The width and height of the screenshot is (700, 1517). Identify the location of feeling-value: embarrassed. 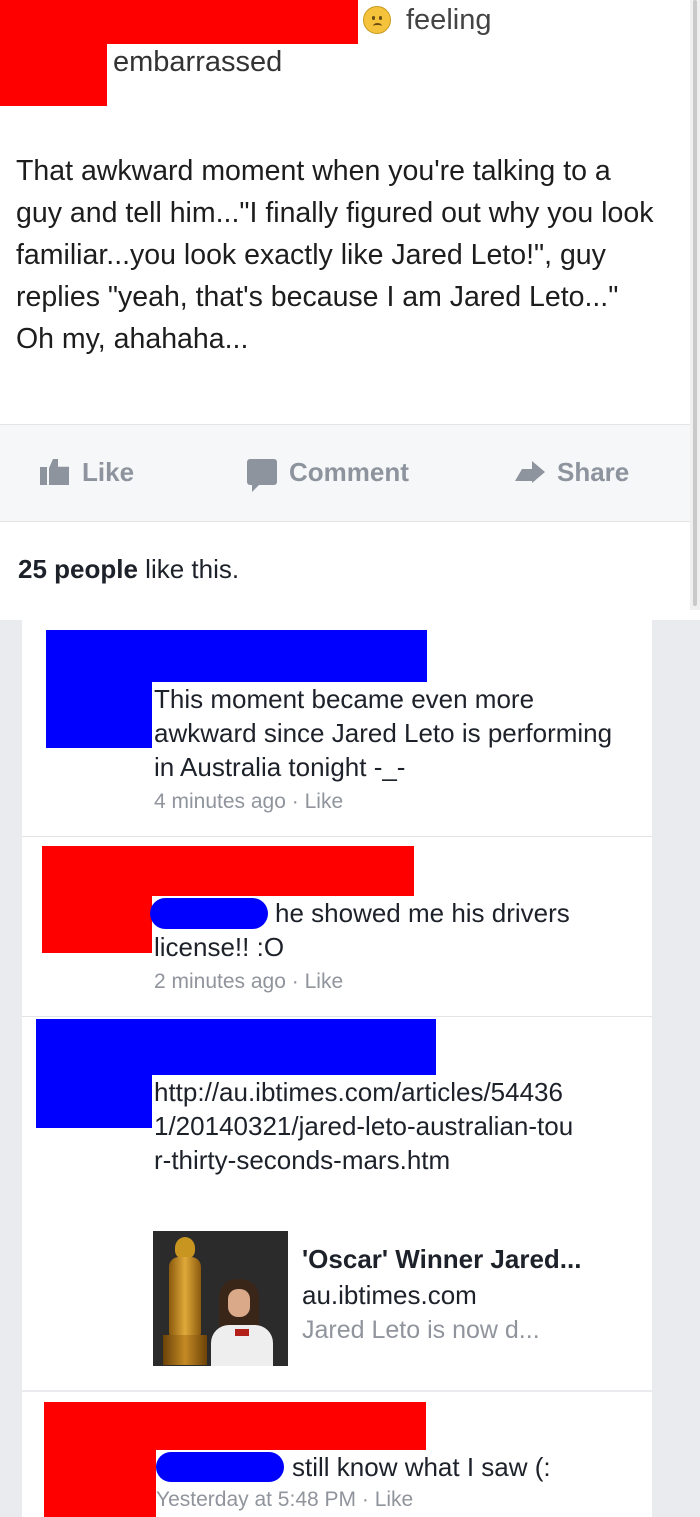
(197, 62).